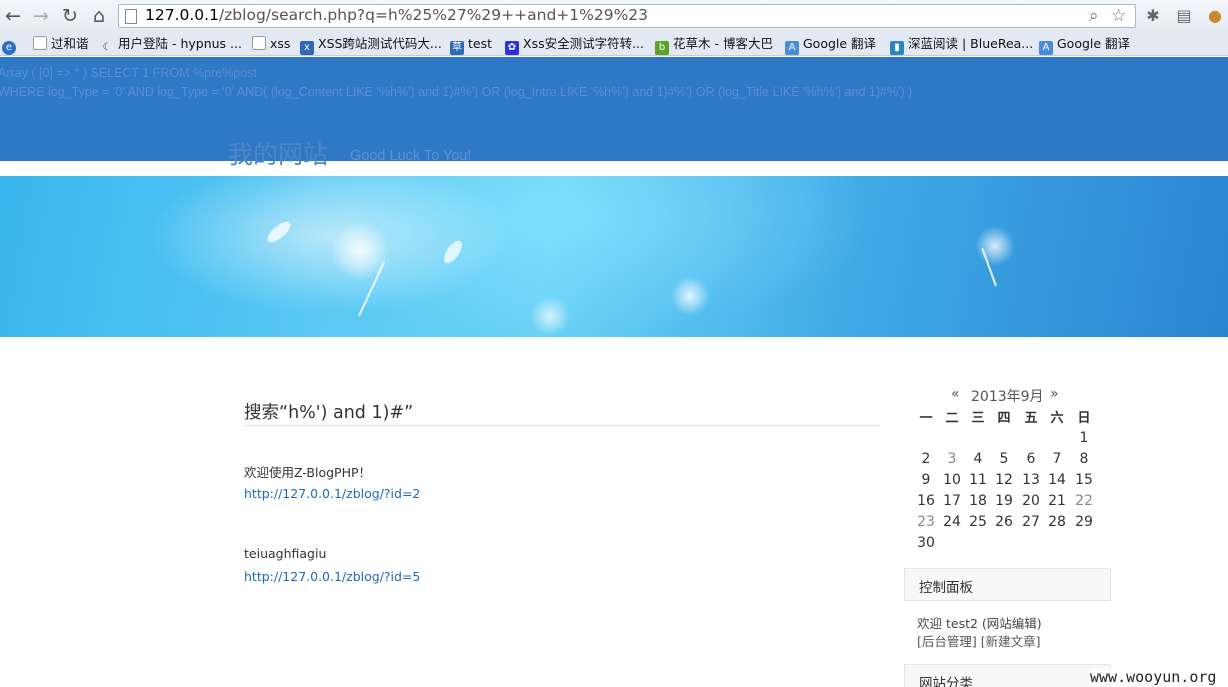 The width and height of the screenshot is (1228, 687). I want to click on extension-icon: ✱, so click(1153, 16).